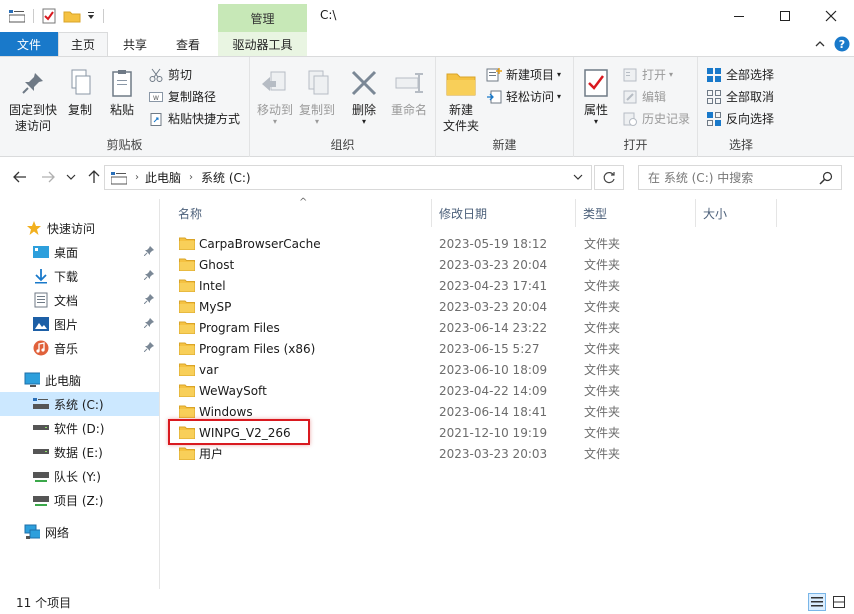  What do you see at coordinates (523, 96) in the screenshot?
I see `easy-access-button: 轻松访问 ▾` at bounding box center [523, 96].